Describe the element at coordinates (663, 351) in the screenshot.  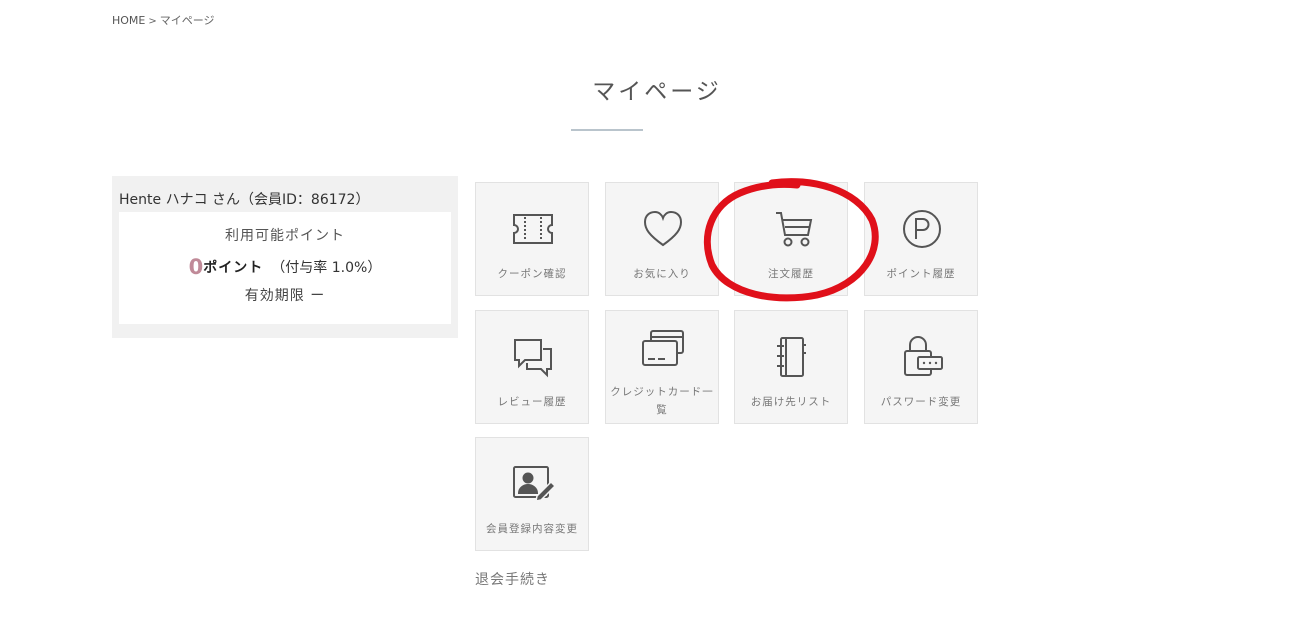
I see `credit-card-icon` at that location.